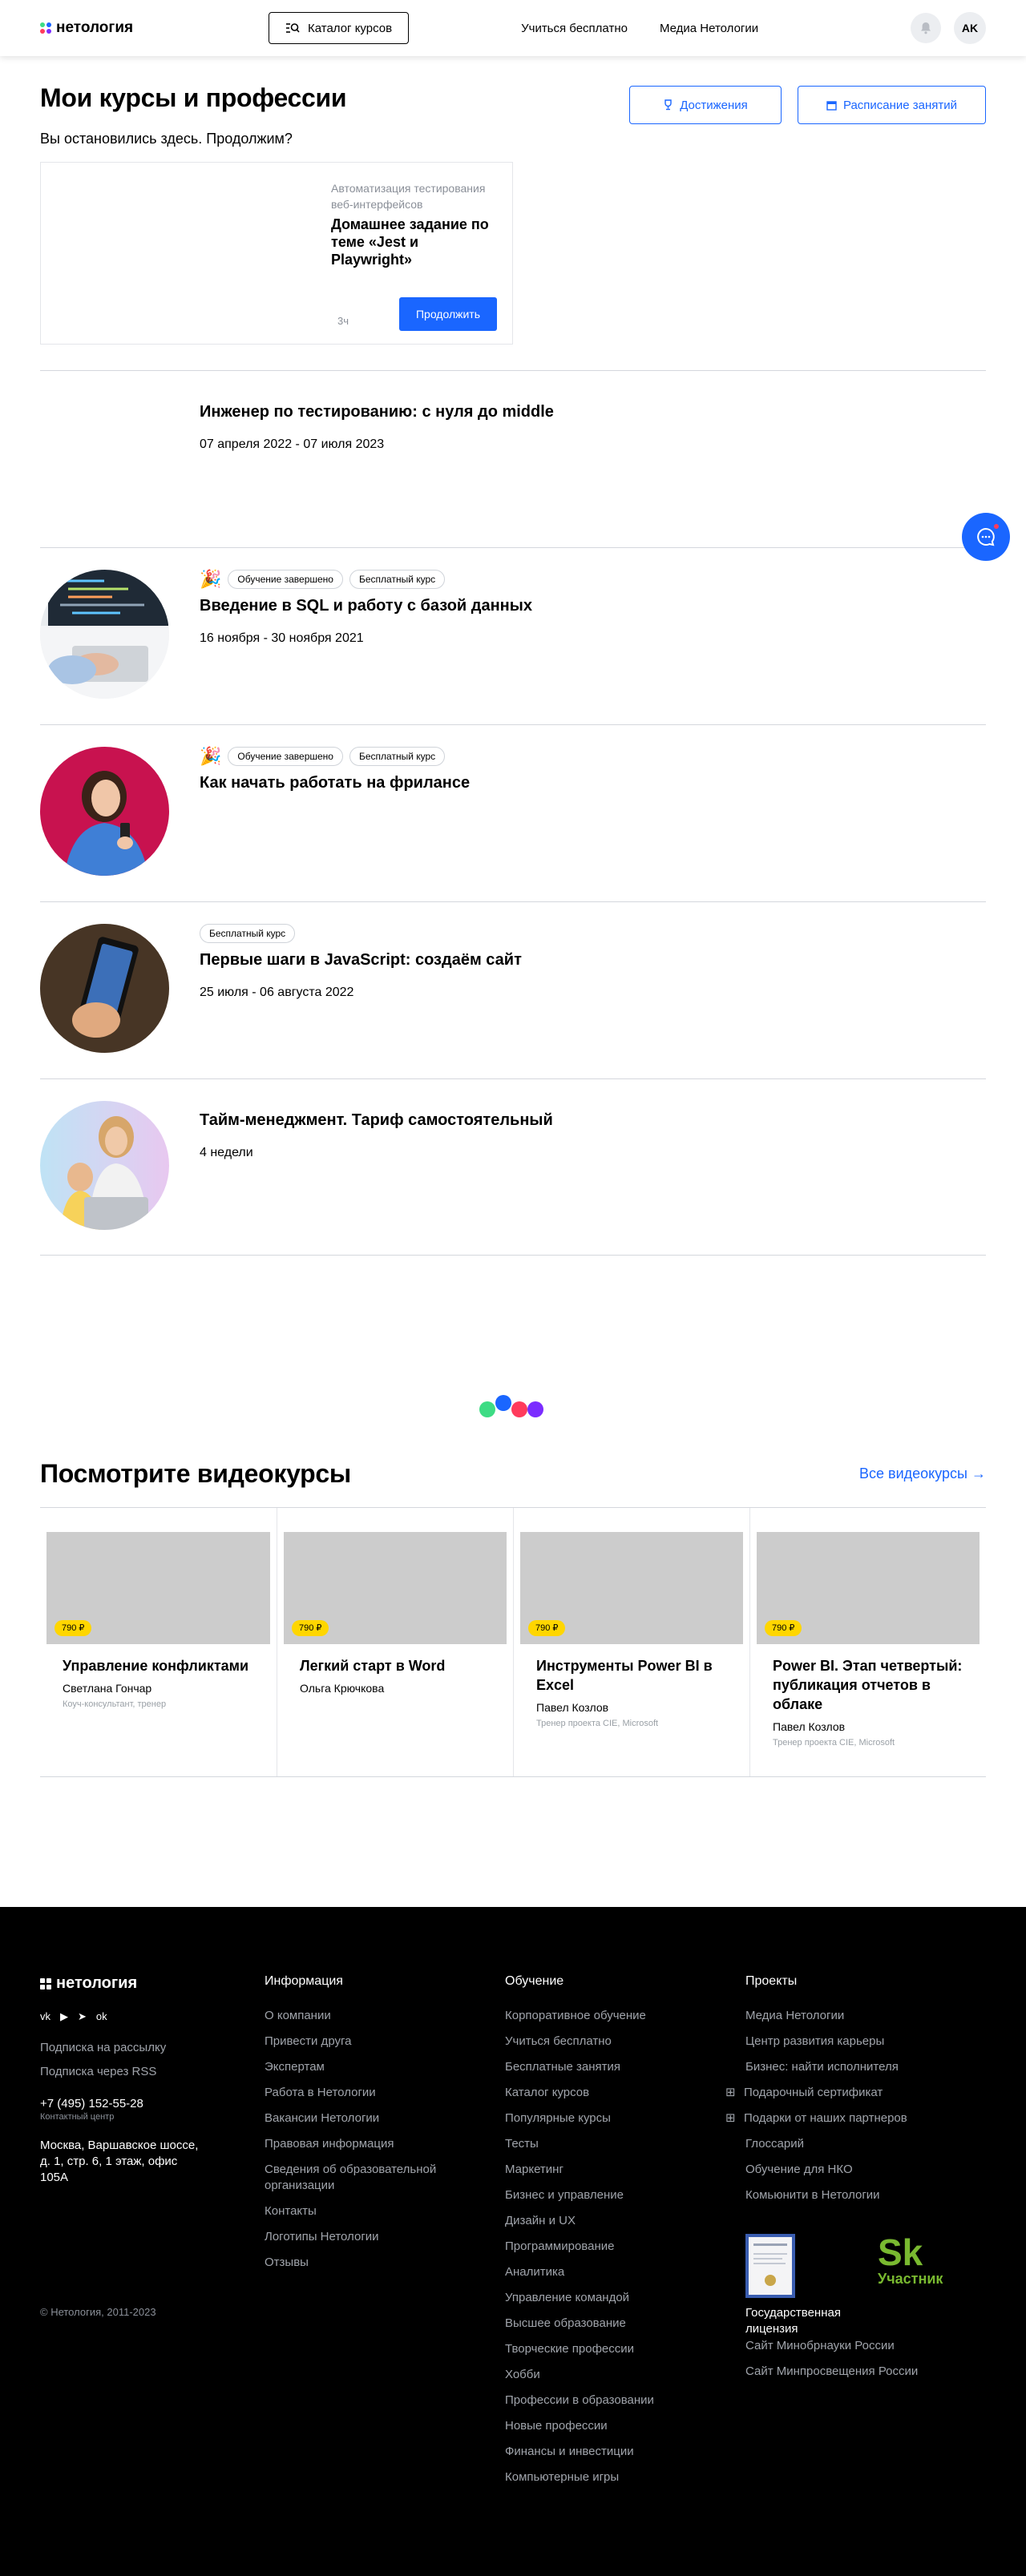 The width and height of the screenshot is (1026, 2576). Describe the element at coordinates (825, 2118) in the screenshot. I see `footer-link-label: Подарки от наших партнеров` at that location.